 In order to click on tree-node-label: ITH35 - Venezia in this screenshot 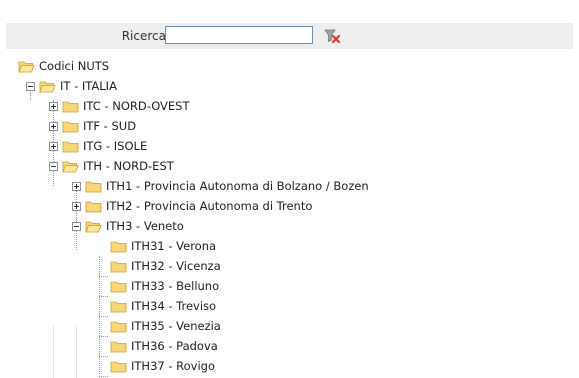, I will do `click(176, 326)`.